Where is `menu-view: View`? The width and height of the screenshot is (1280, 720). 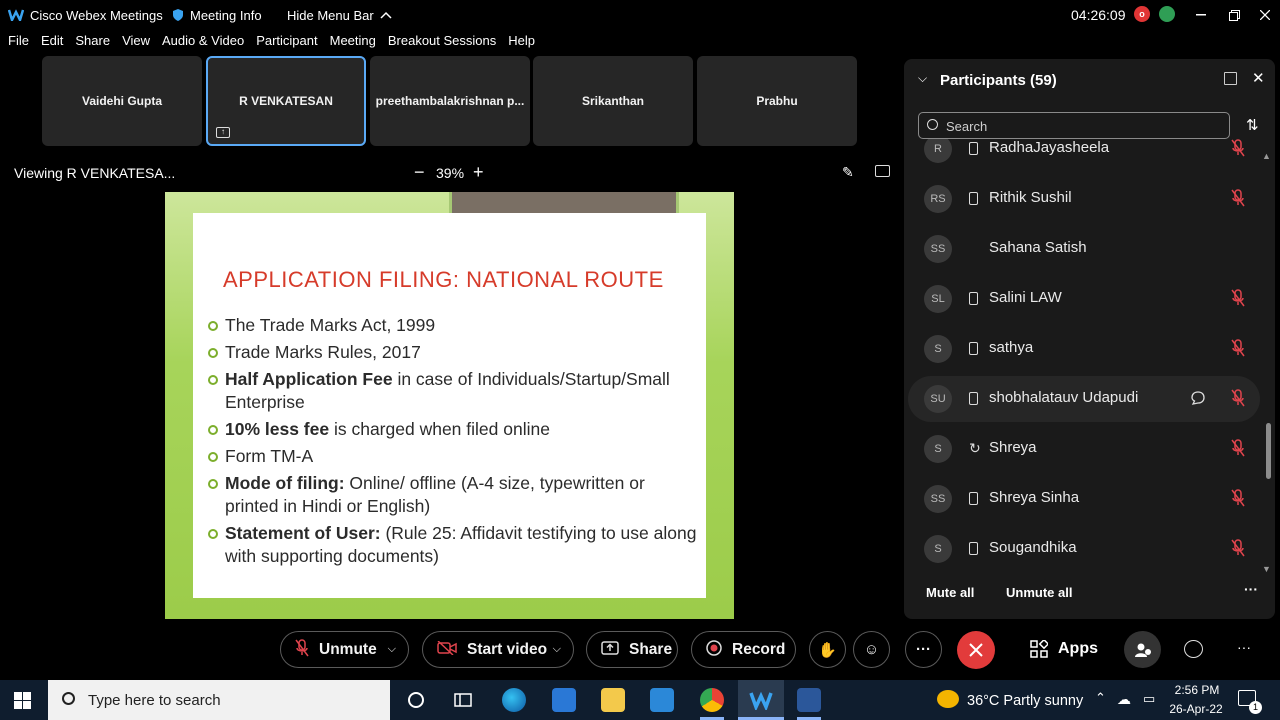 menu-view: View is located at coordinates (136, 44).